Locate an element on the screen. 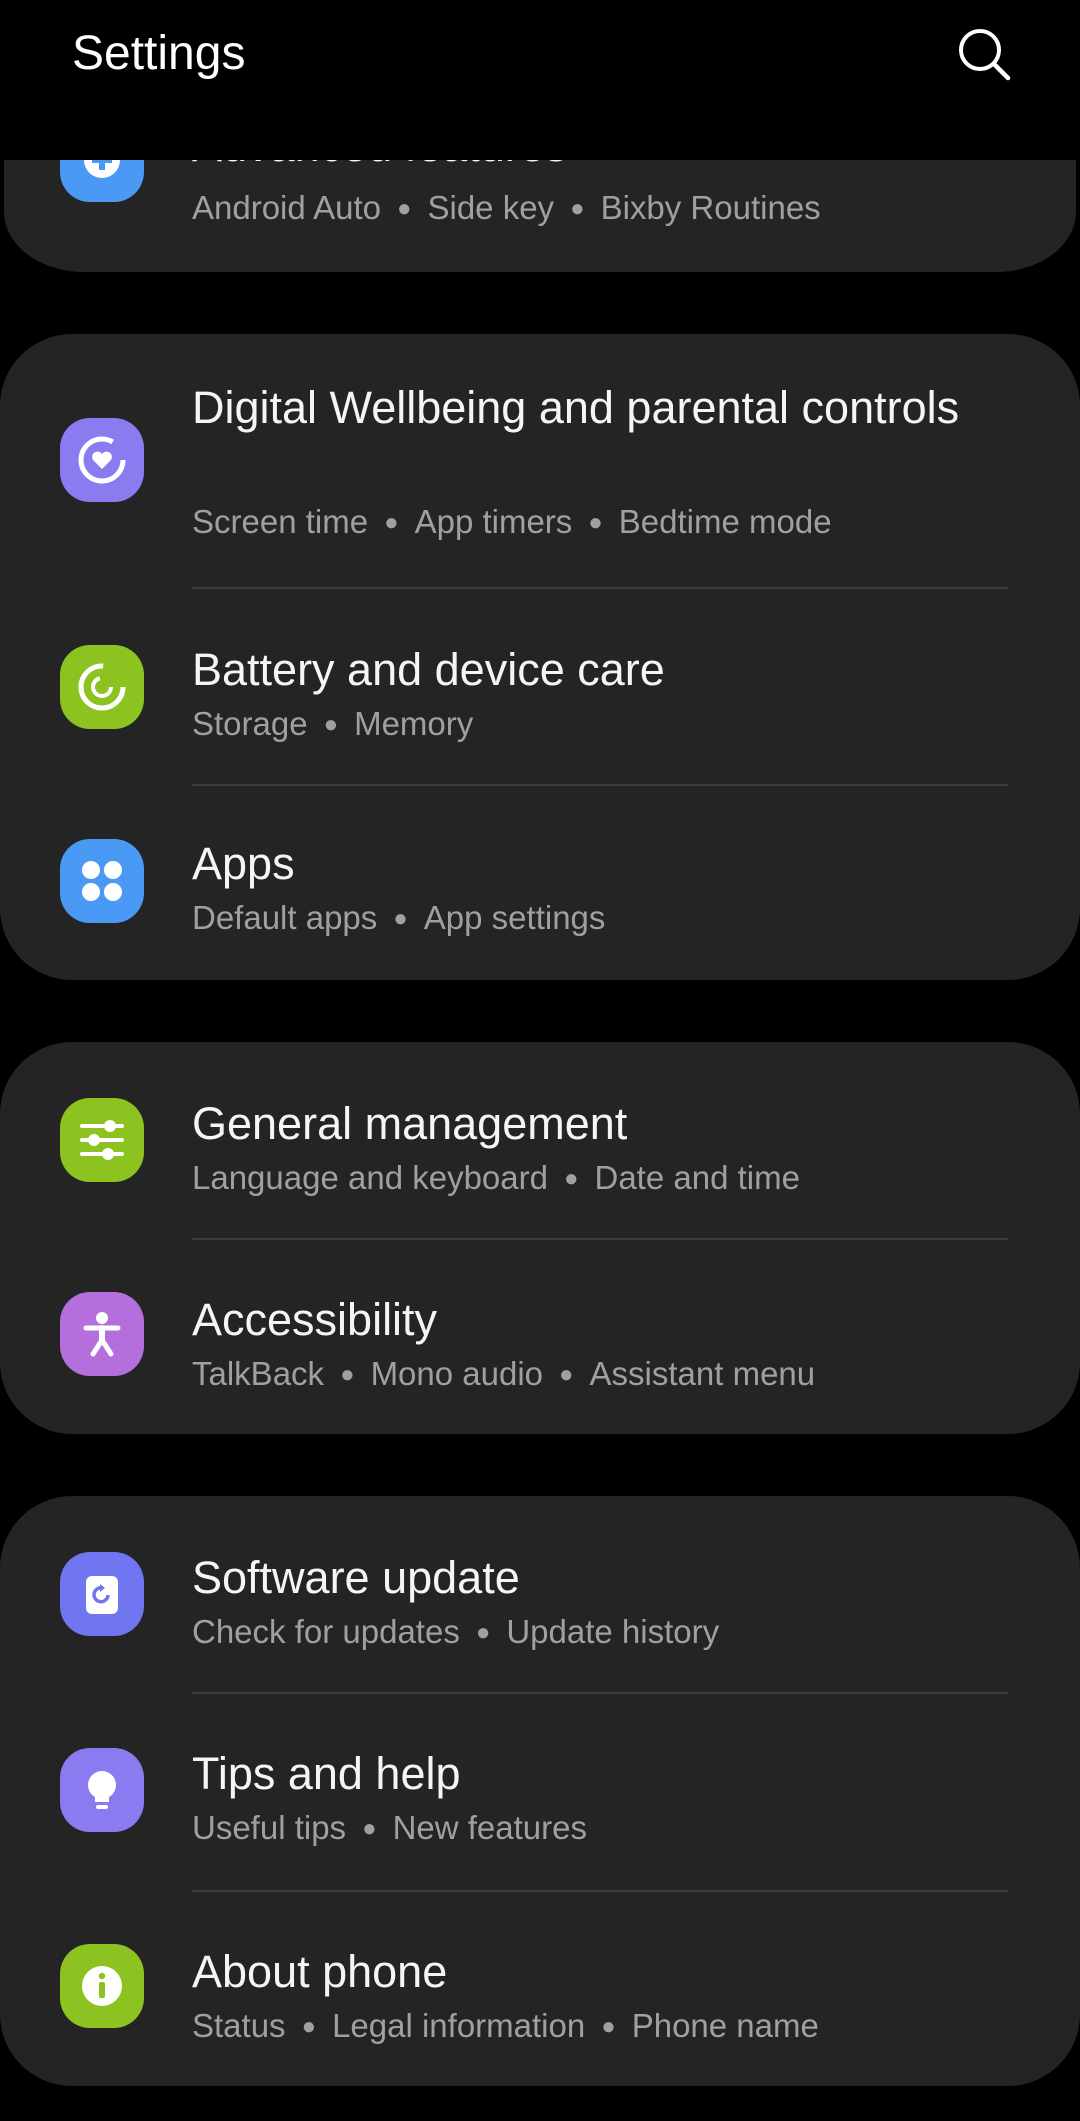 This screenshot has height=2121, width=1080. subtitle-part: Default apps is located at coordinates (285, 917).